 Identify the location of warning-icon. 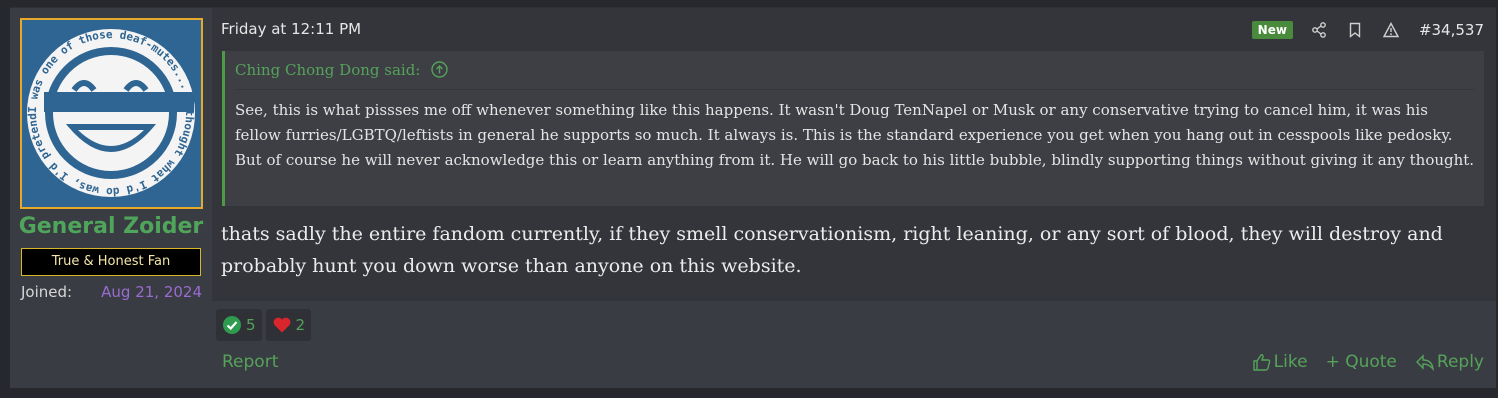
(1391, 30).